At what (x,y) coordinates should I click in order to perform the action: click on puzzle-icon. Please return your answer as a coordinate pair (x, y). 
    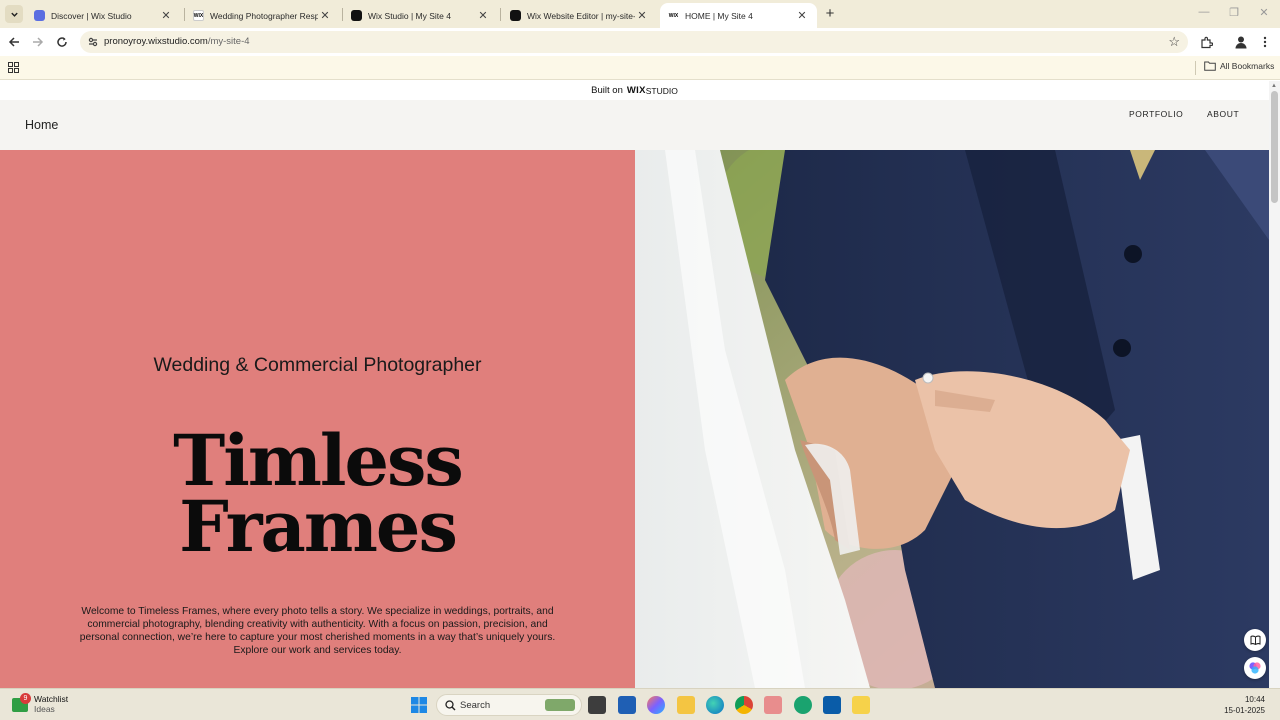
    Looking at the image, I should click on (1206, 42).